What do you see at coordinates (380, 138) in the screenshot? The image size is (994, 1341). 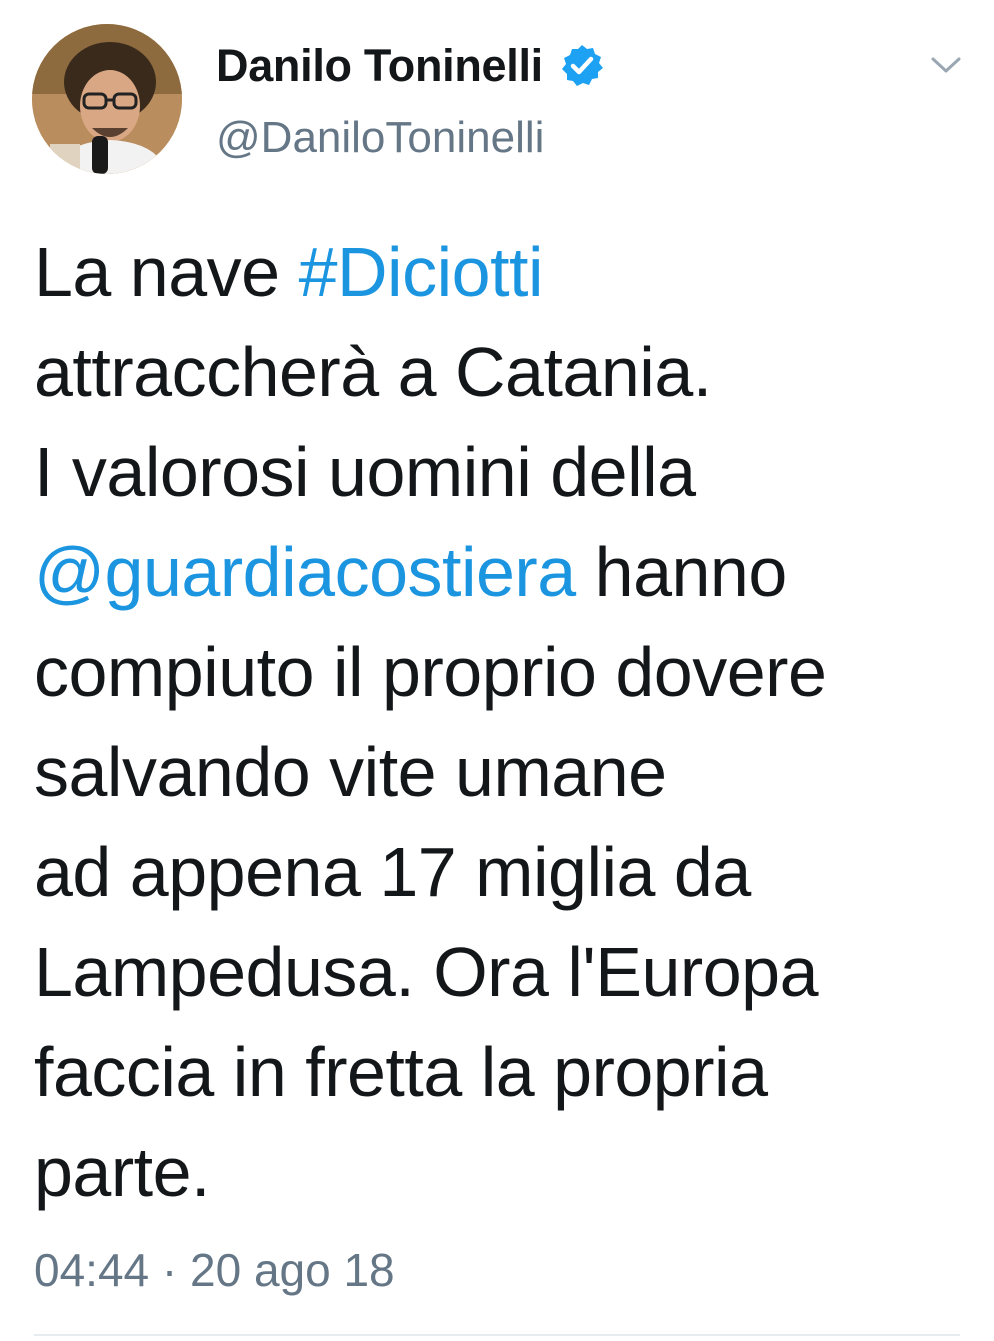 I see `user-handle: @DaniloToninelli` at bounding box center [380, 138].